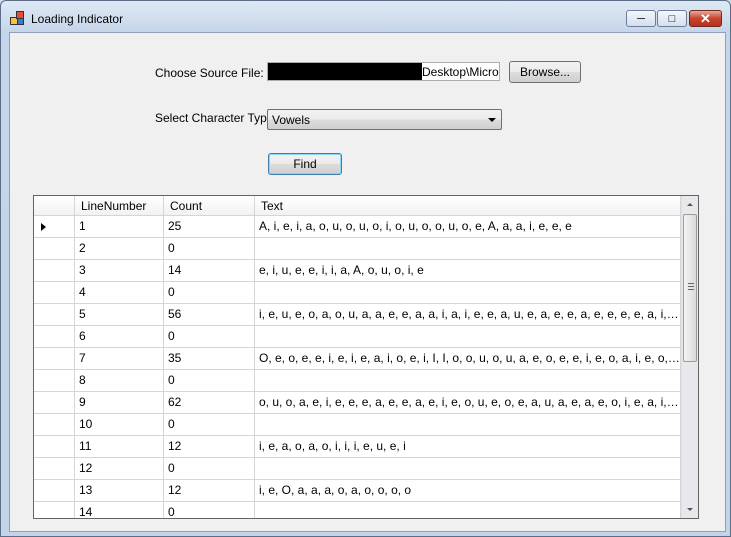  I want to click on header-corner, so click(54, 206).